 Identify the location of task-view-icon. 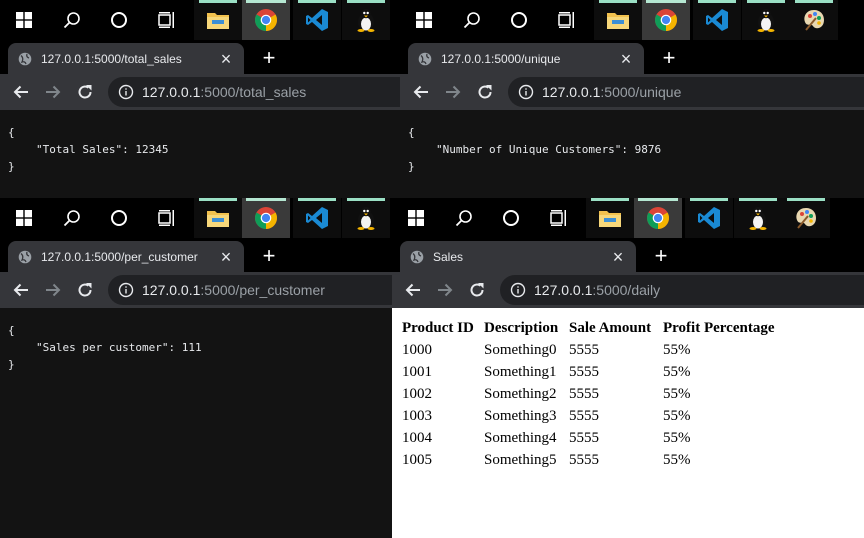
(166, 20).